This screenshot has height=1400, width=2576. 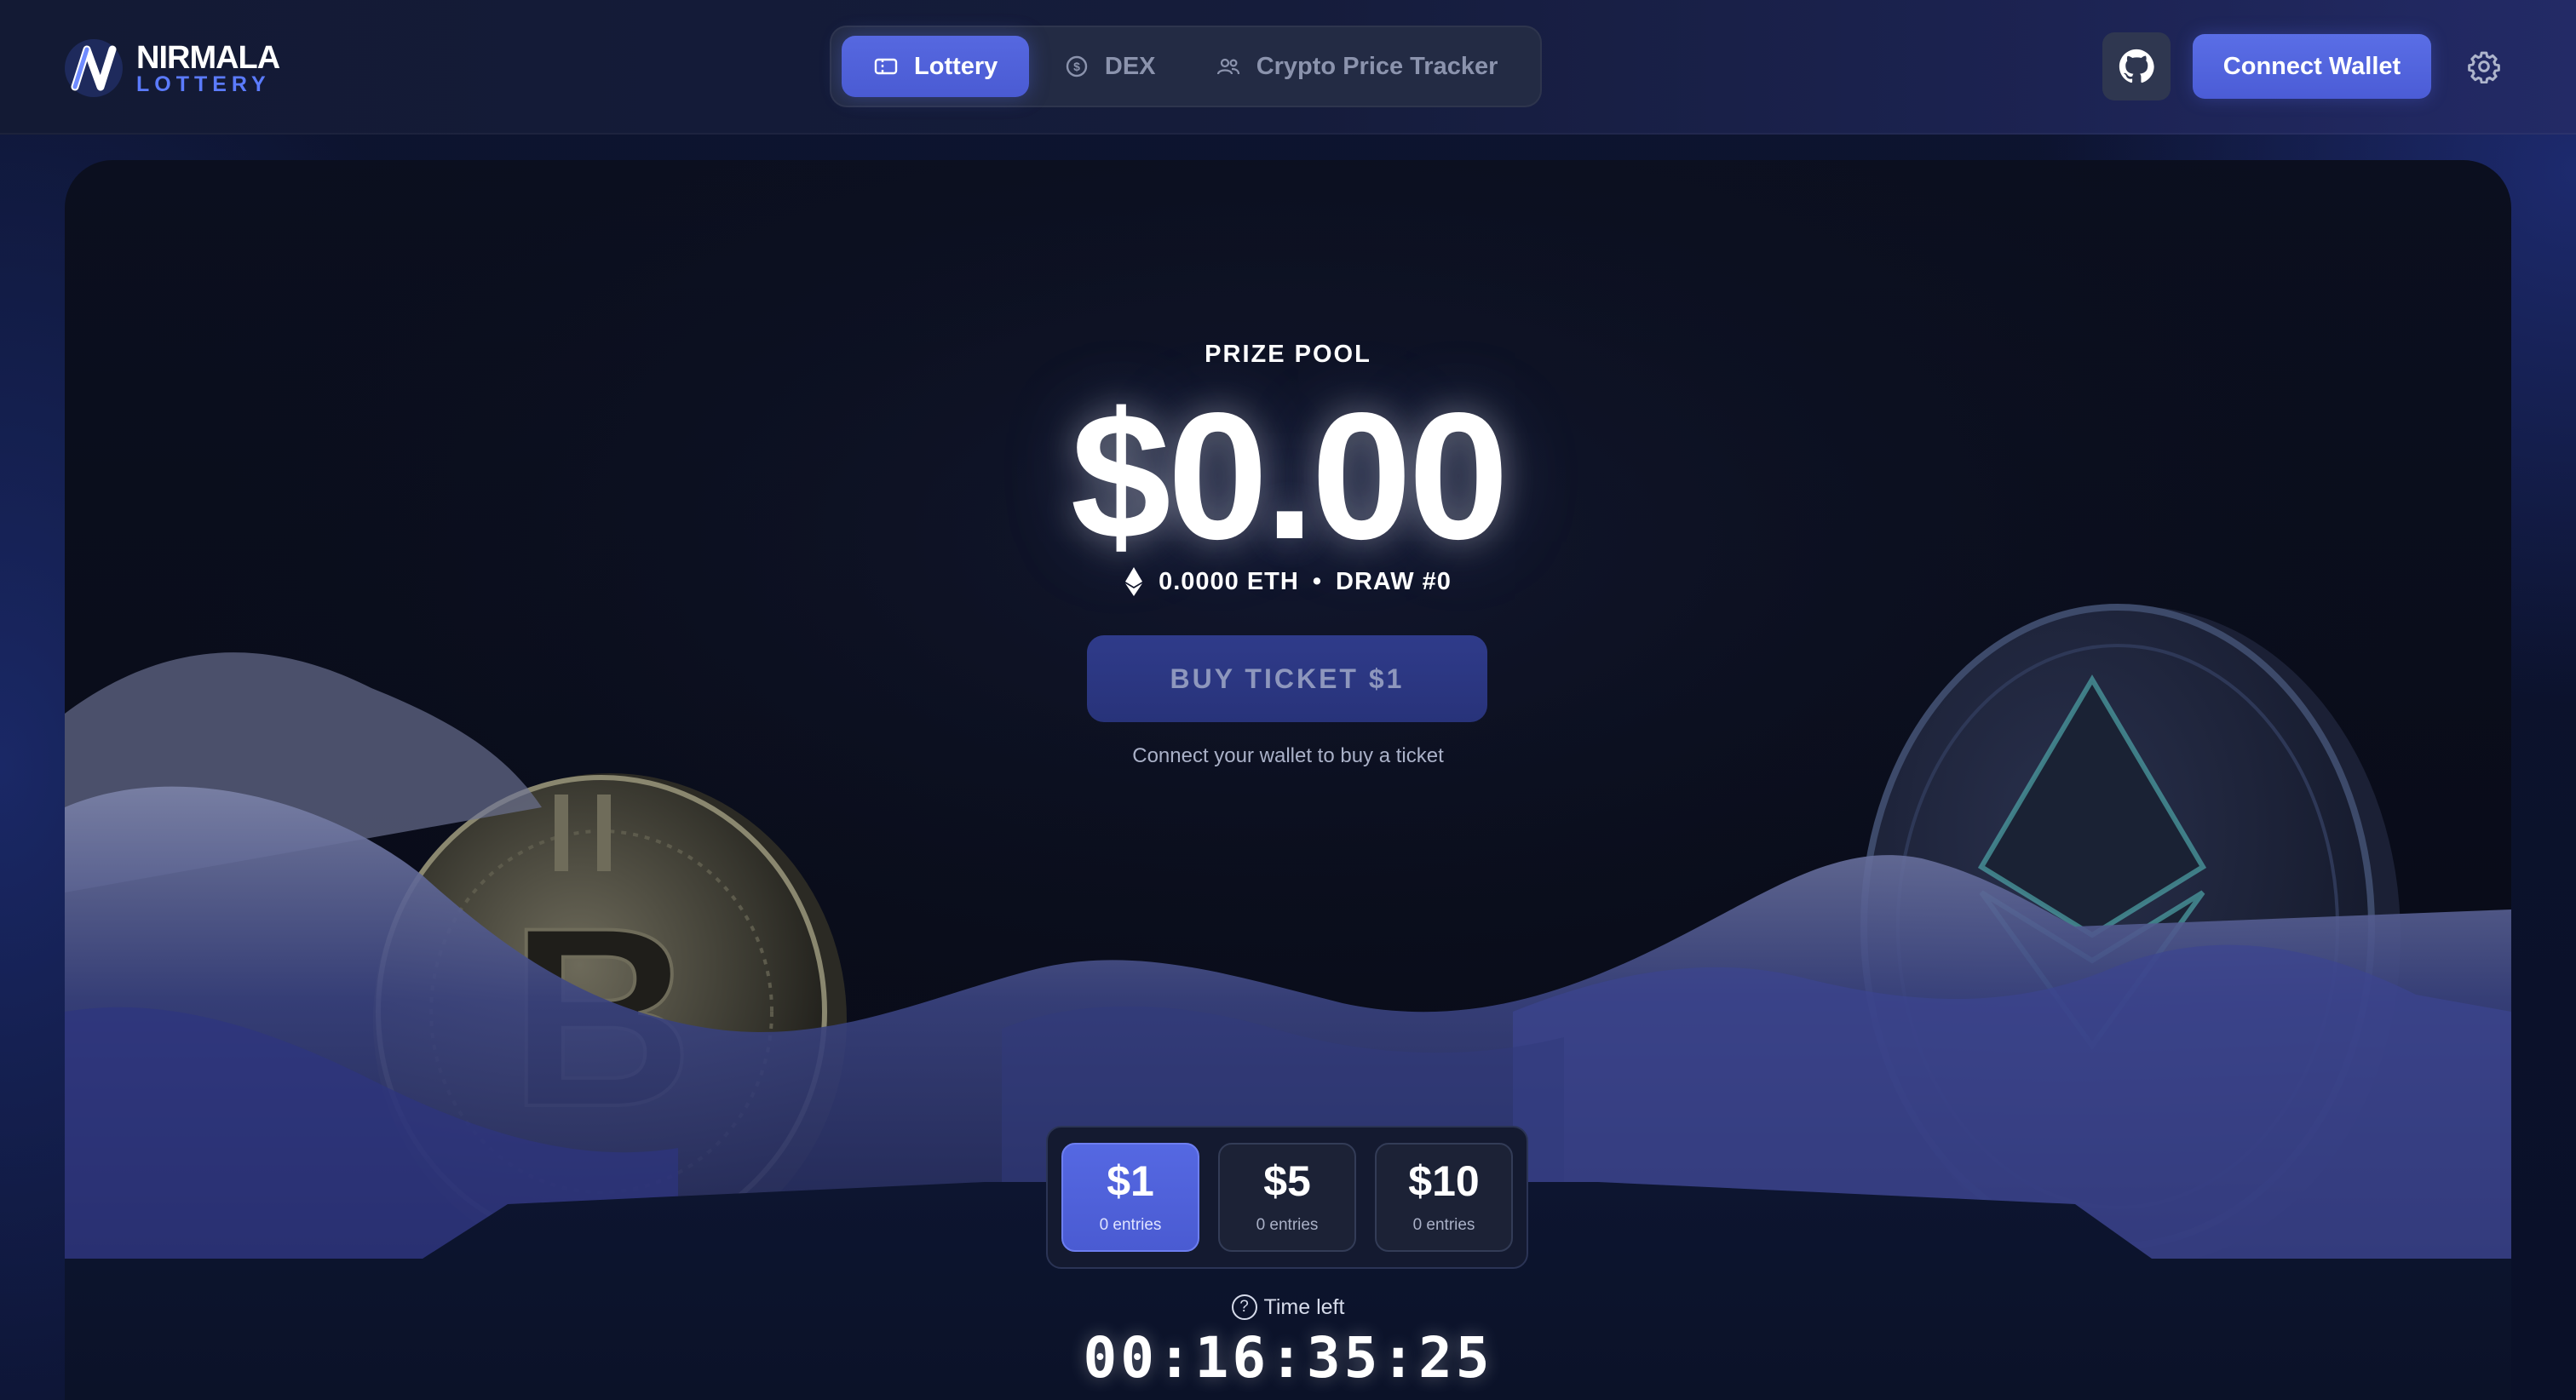 I want to click on tier-option-1: $1 0 entries, so click(x=1130, y=1197).